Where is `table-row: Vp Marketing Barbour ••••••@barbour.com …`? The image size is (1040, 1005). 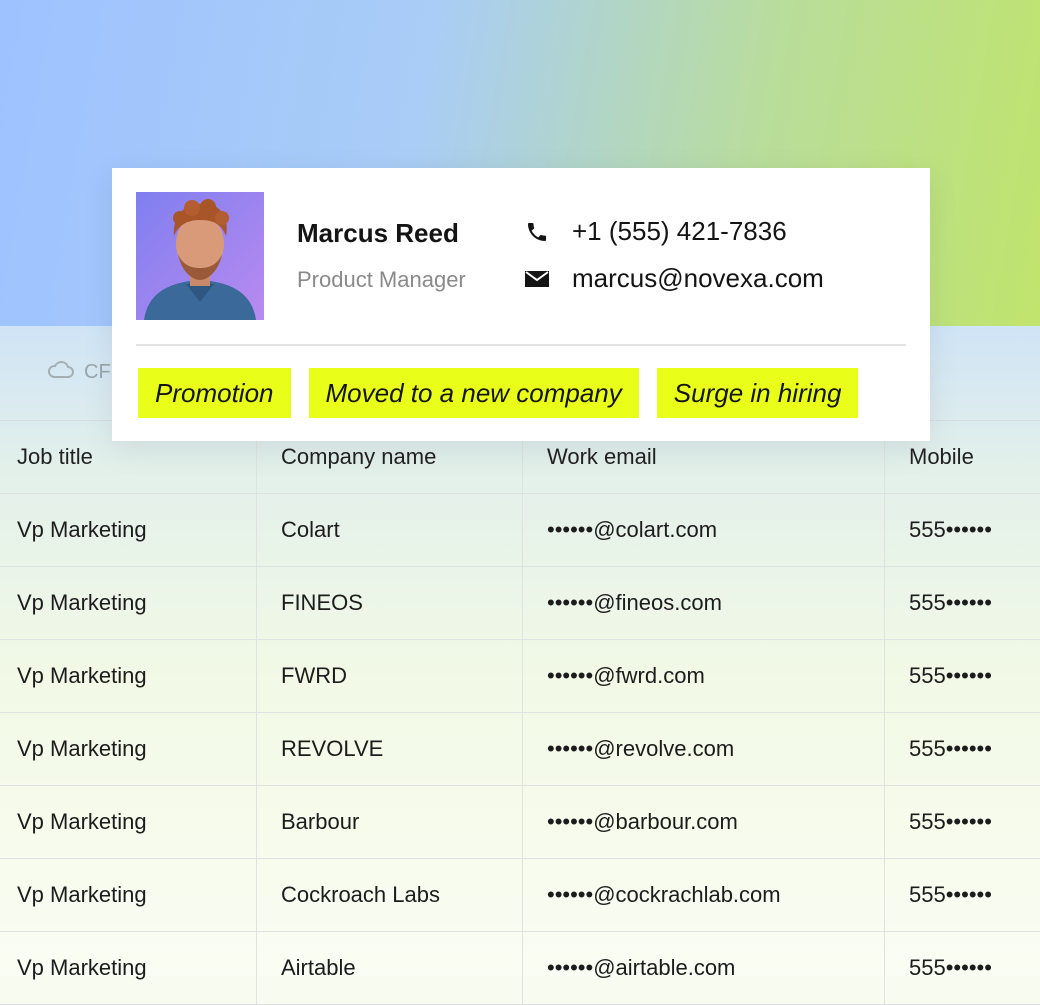 table-row: Vp Marketing Barbour ••••••@barbour.com … is located at coordinates (520, 822).